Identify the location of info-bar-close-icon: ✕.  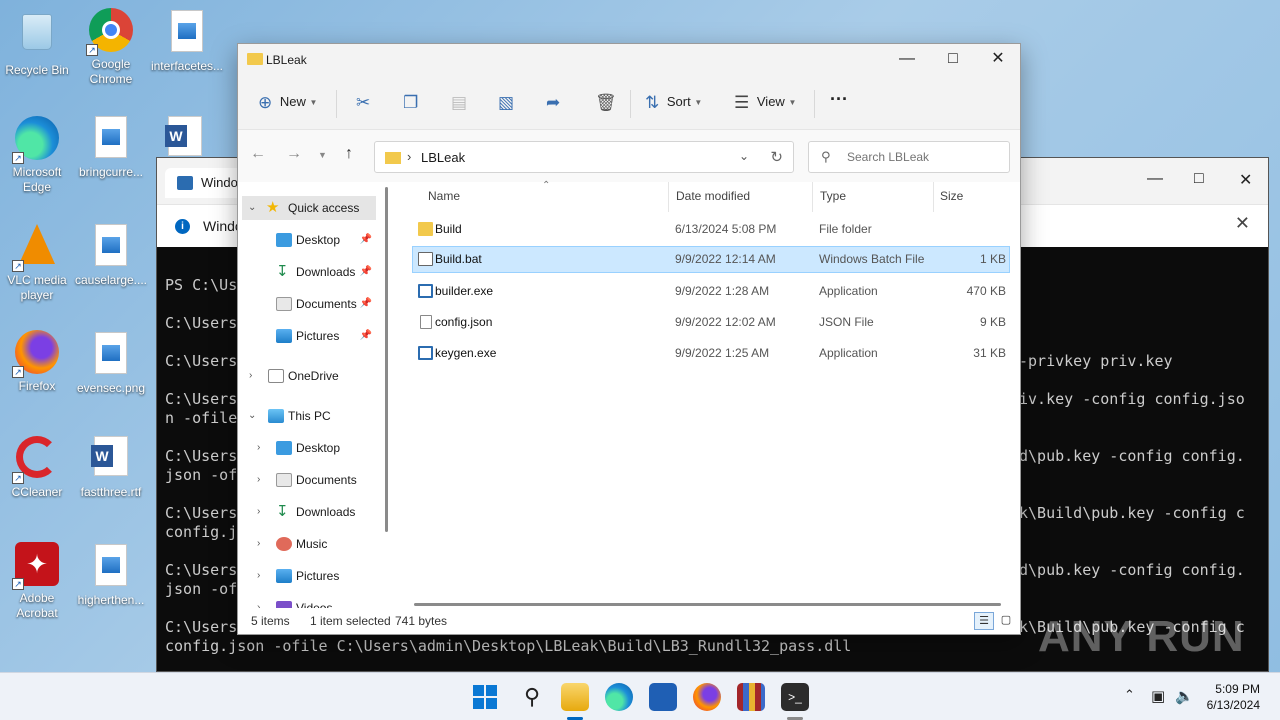
(1242, 223).